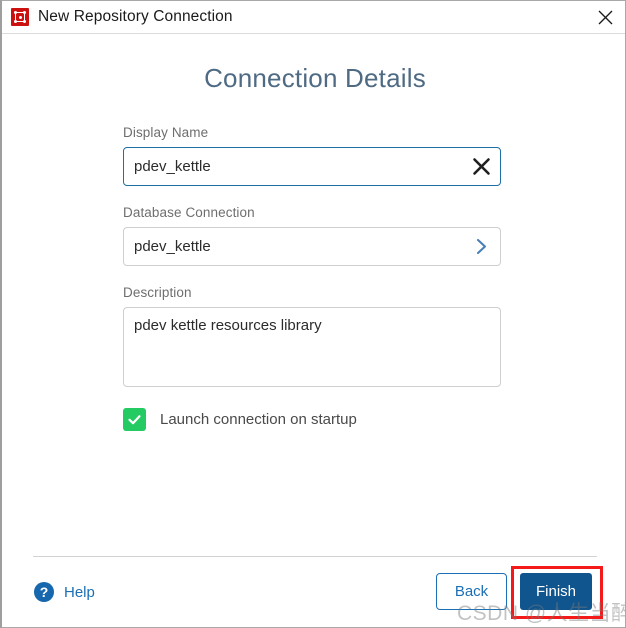  What do you see at coordinates (172, 166) in the screenshot?
I see `display-name-value: pdev_kettle` at bounding box center [172, 166].